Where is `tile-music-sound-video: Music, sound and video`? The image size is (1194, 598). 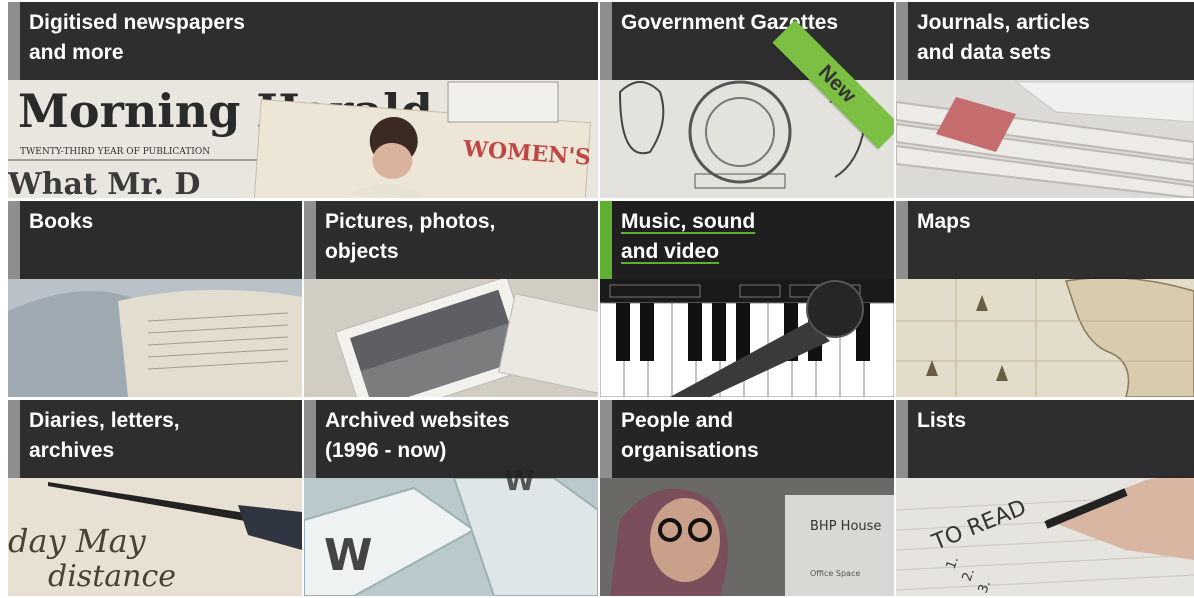 tile-music-sound-video: Music, sound and video is located at coordinates (747, 299).